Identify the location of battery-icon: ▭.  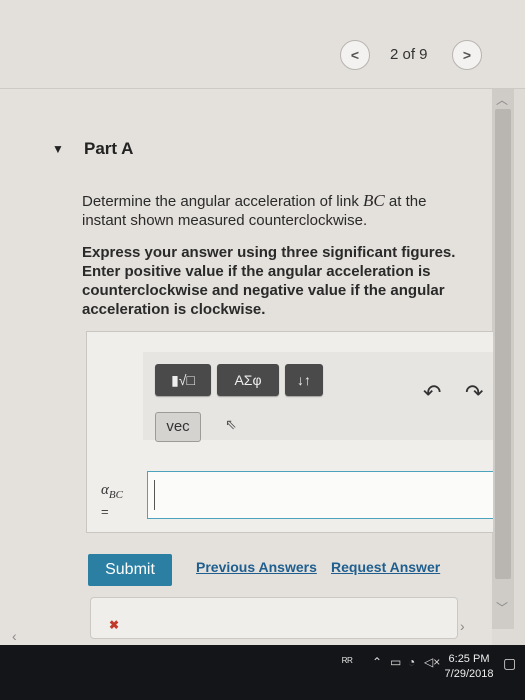
(395, 662).